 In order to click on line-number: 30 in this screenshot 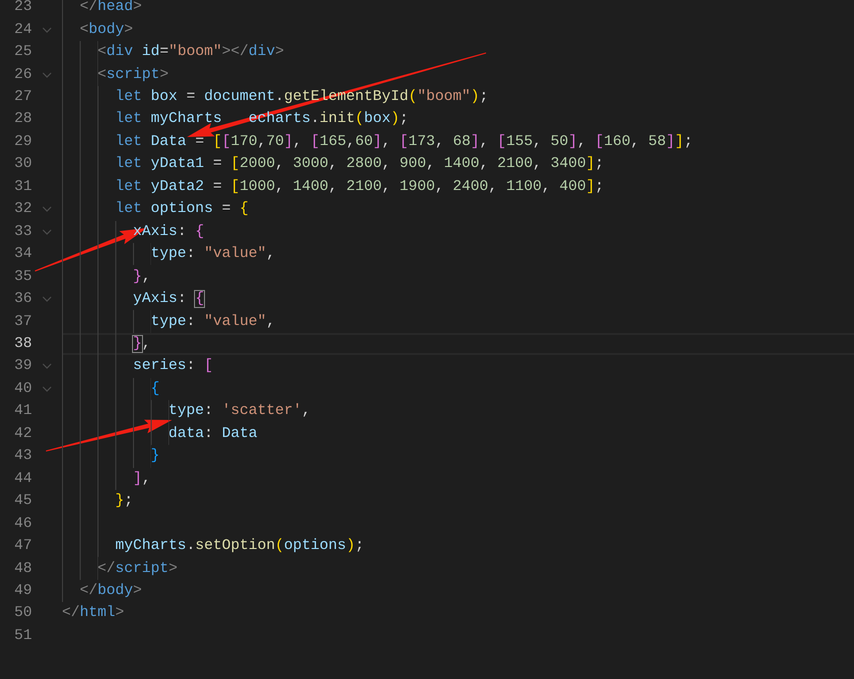, I will do `click(22, 164)`.